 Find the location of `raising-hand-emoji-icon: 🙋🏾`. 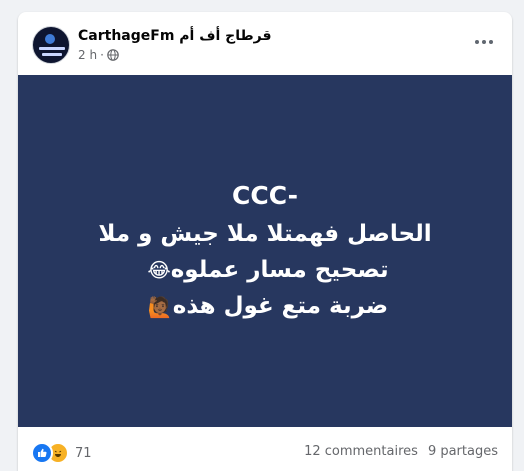

raising-hand-emoji-icon: 🙋🏾 is located at coordinates (160, 306).